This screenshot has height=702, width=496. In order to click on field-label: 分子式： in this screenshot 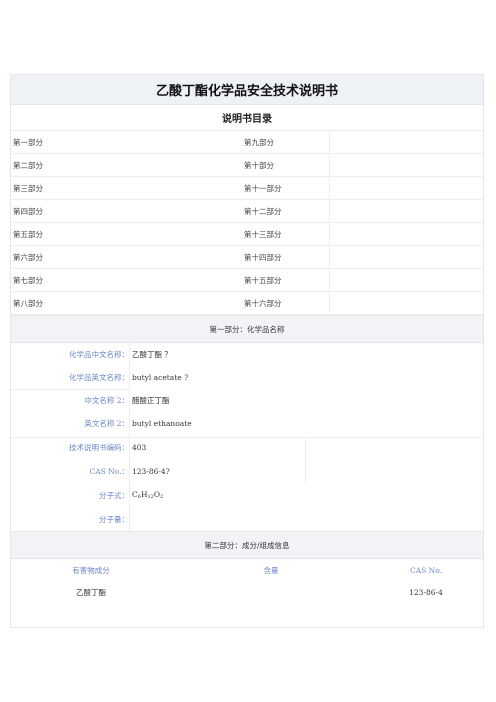, I will do `click(114, 495)`.